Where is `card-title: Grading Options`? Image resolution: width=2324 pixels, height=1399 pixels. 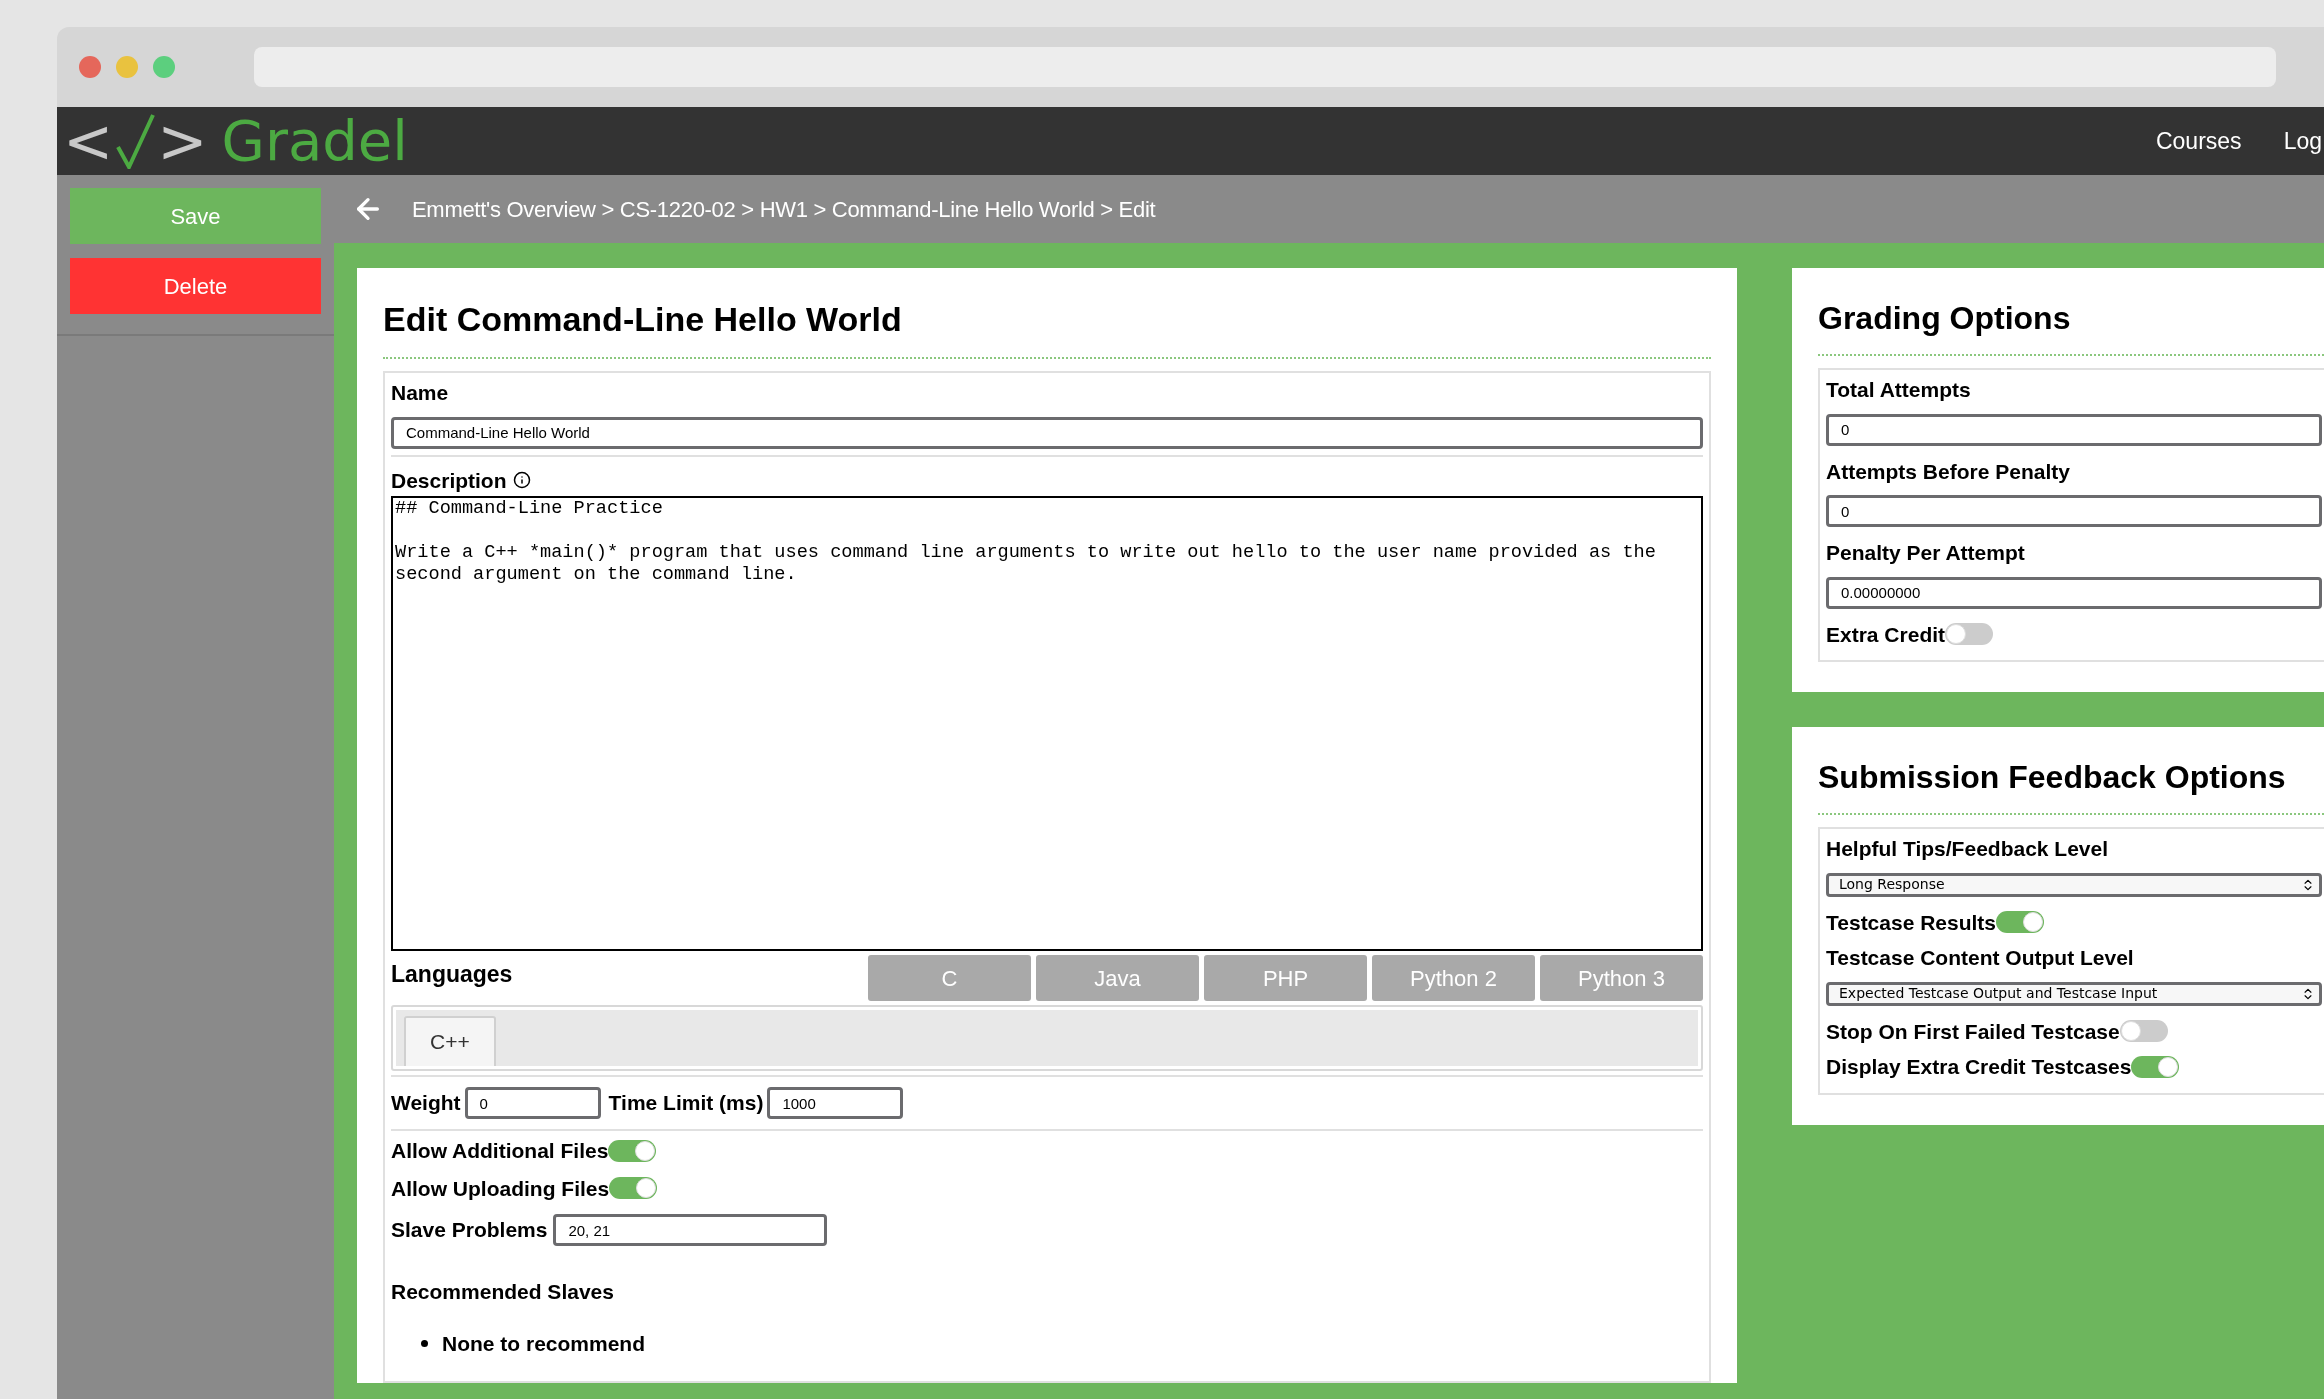
card-title: Grading Options is located at coordinates (2071, 325).